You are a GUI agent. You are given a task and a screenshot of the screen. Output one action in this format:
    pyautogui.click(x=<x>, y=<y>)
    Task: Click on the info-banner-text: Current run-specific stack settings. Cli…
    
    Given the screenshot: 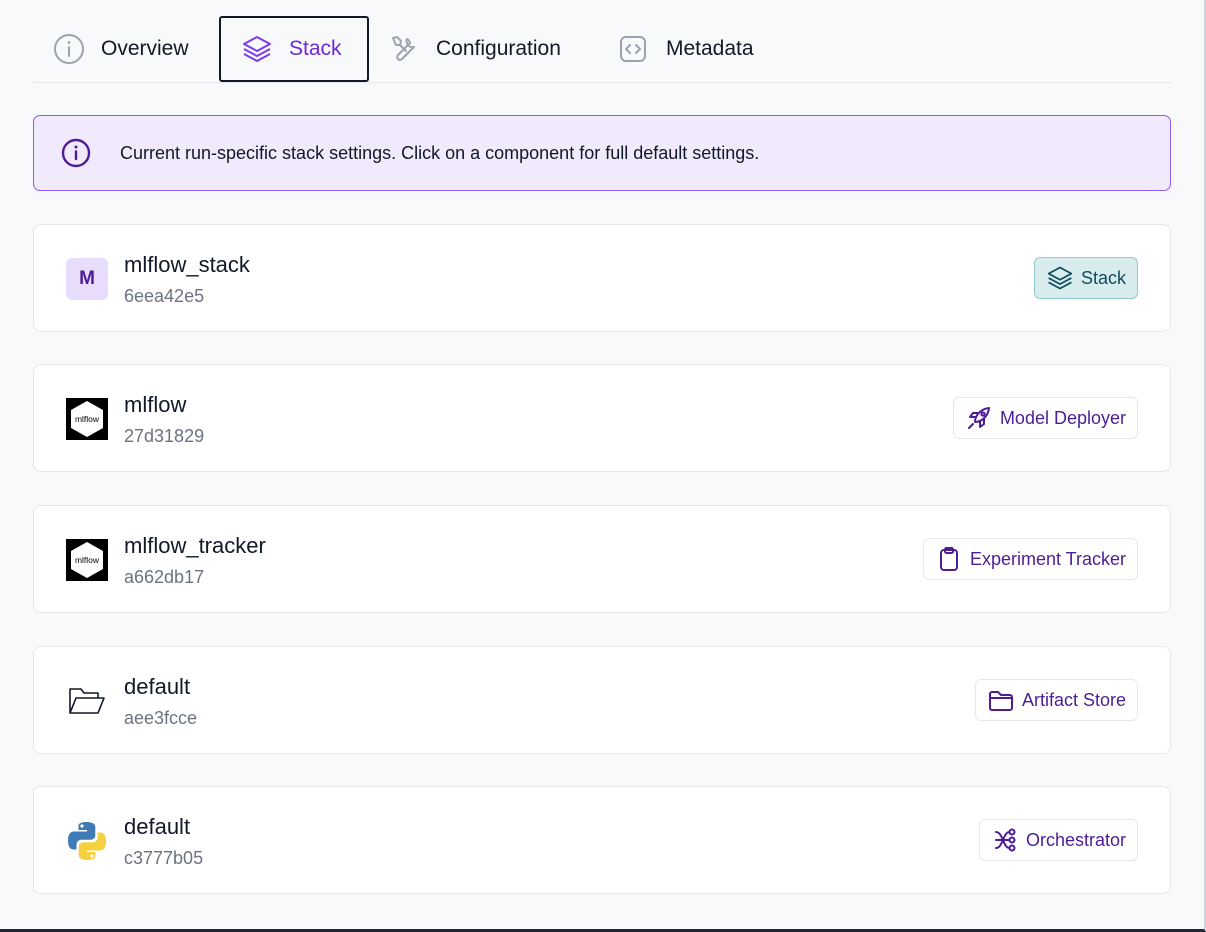 What is the action you would take?
    pyautogui.click(x=440, y=152)
    